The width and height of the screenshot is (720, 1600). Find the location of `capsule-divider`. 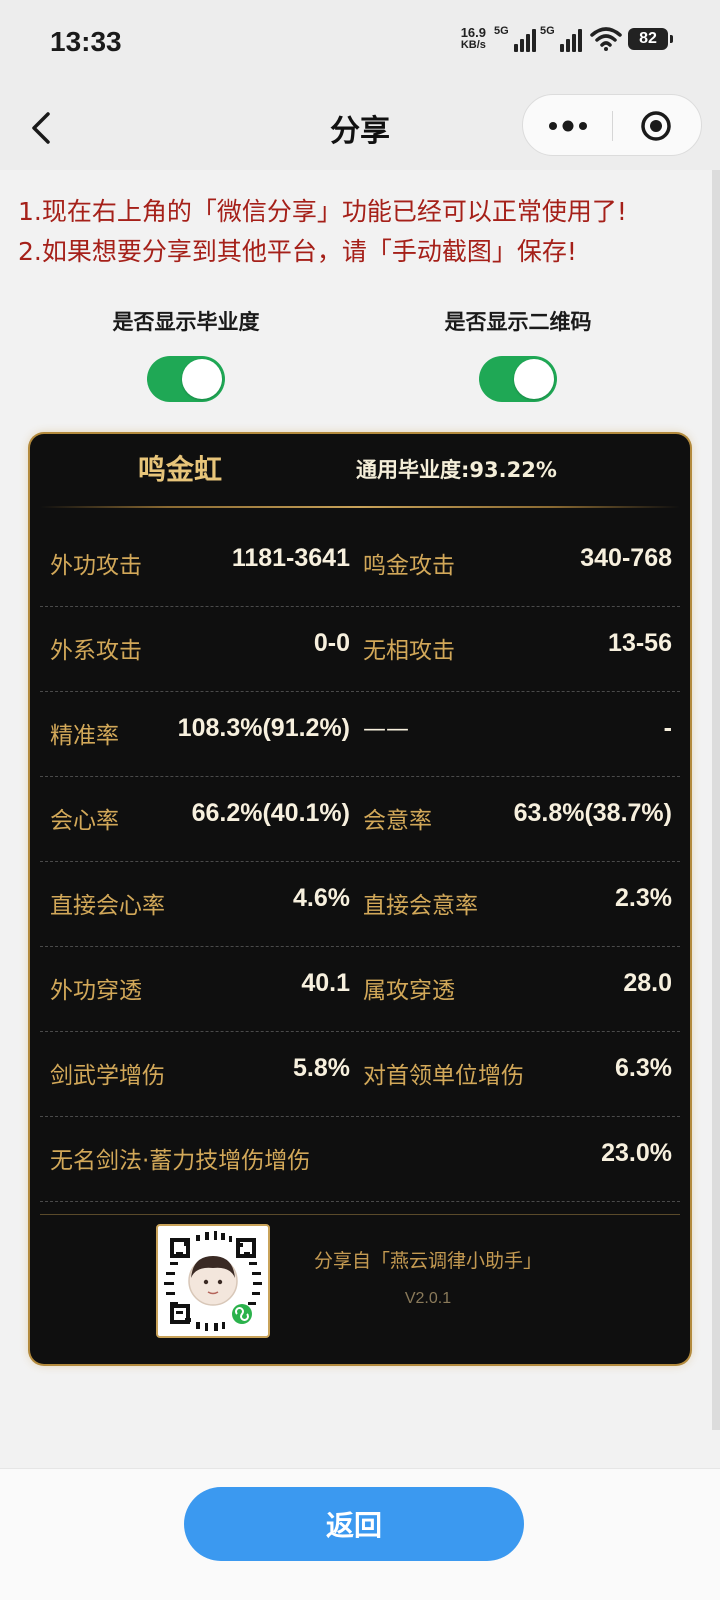

capsule-divider is located at coordinates (612, 126).